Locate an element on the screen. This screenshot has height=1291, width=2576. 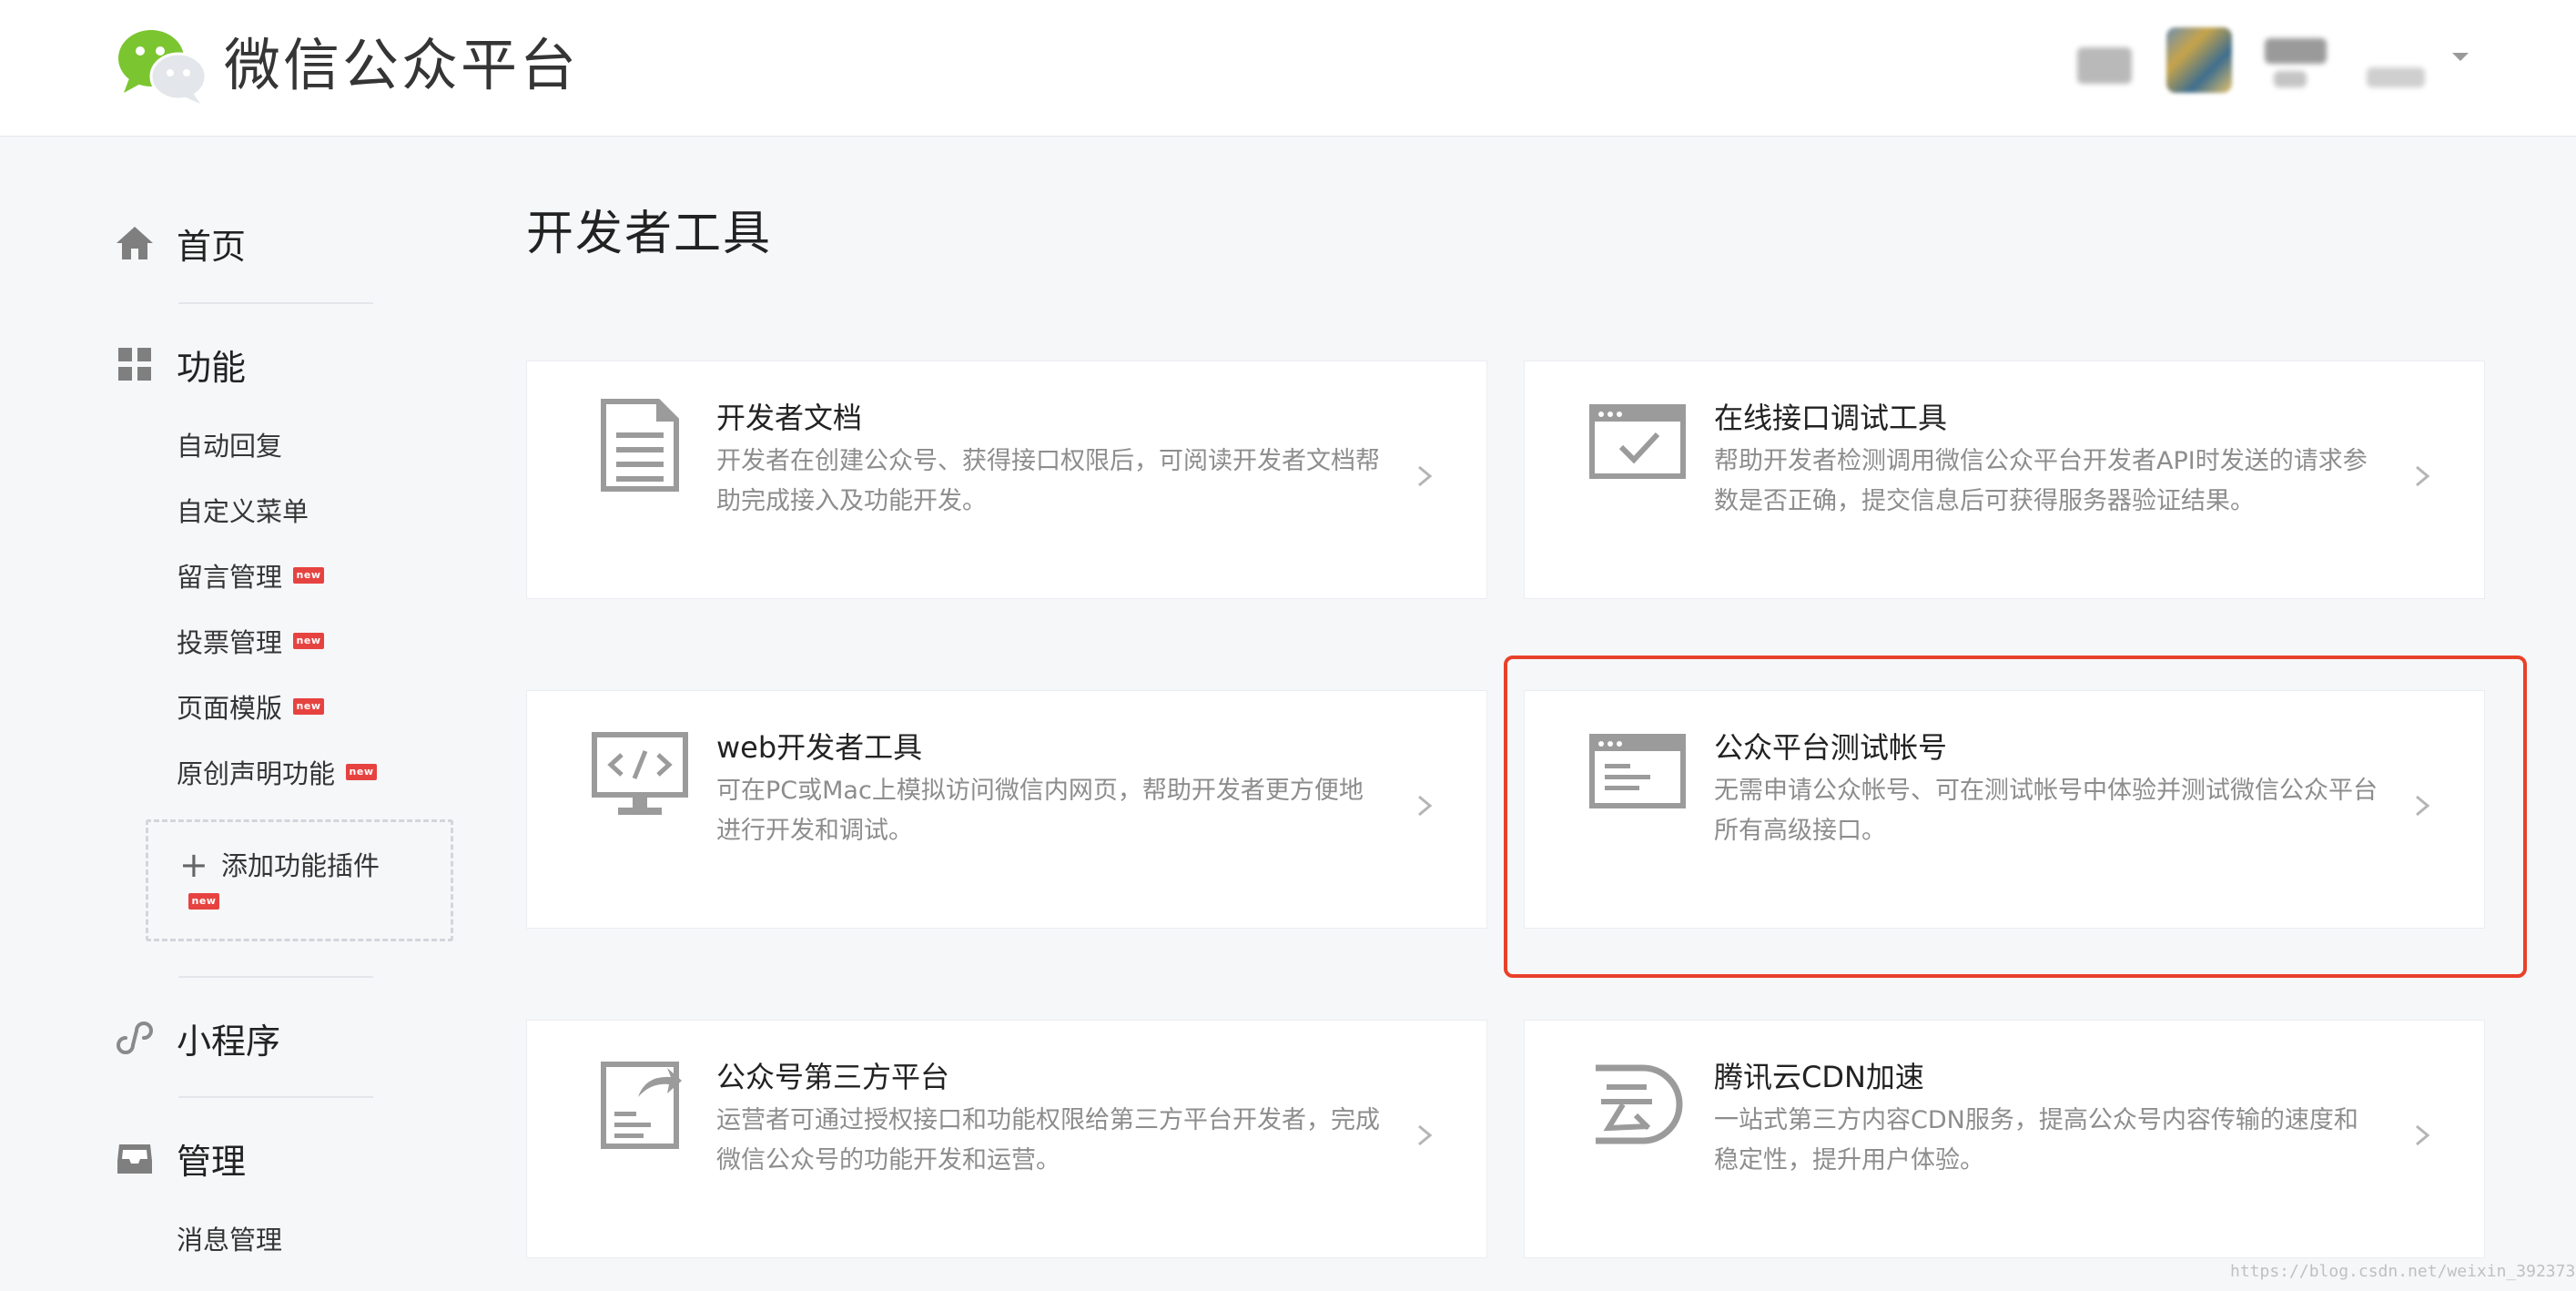
sidebar-subitem-label: 消息管理 is located at coordinates (230, 1240).